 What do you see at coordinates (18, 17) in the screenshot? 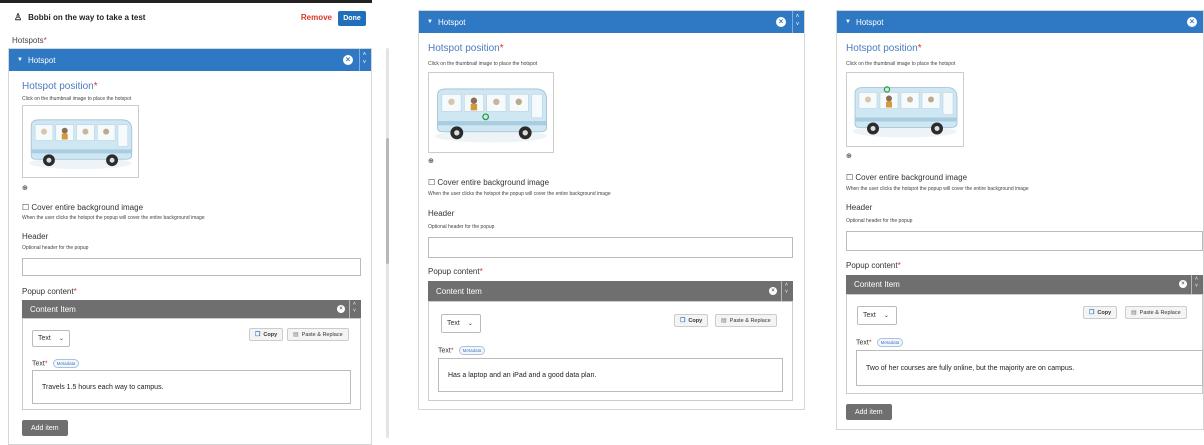
I see `person-icon: ♙` at bounding box center [18, 17].